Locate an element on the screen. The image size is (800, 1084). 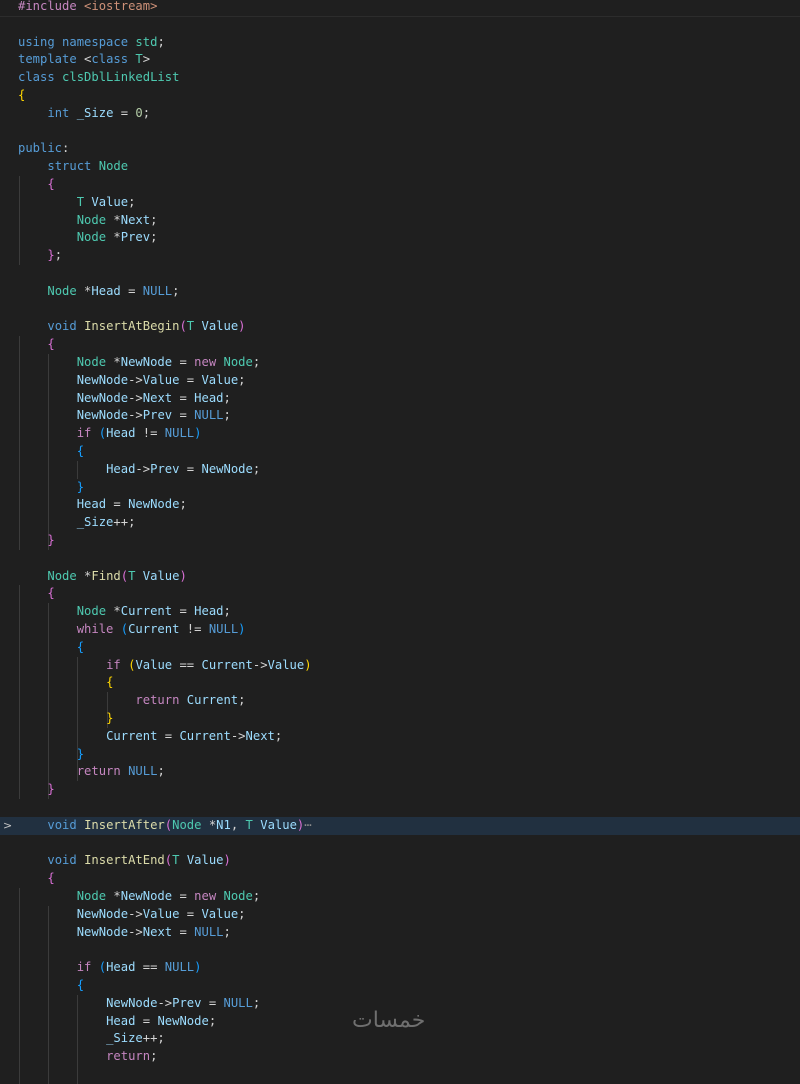
code-token: NULL is located at coordinates (223, 629).